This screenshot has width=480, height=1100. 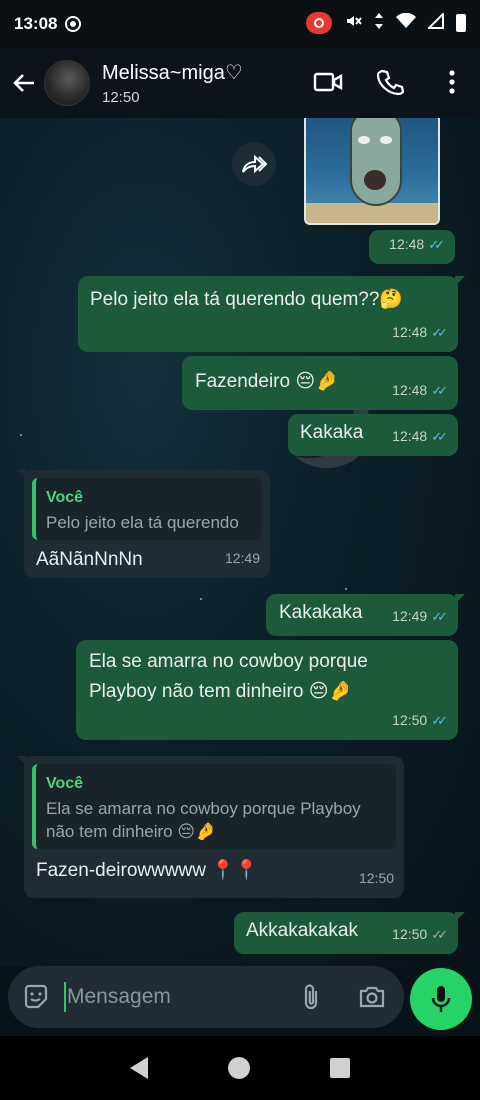 What do you see at coordinates (311, 997) in the screenshot?
I see `attach-icon` at bounding box center [311, 997].